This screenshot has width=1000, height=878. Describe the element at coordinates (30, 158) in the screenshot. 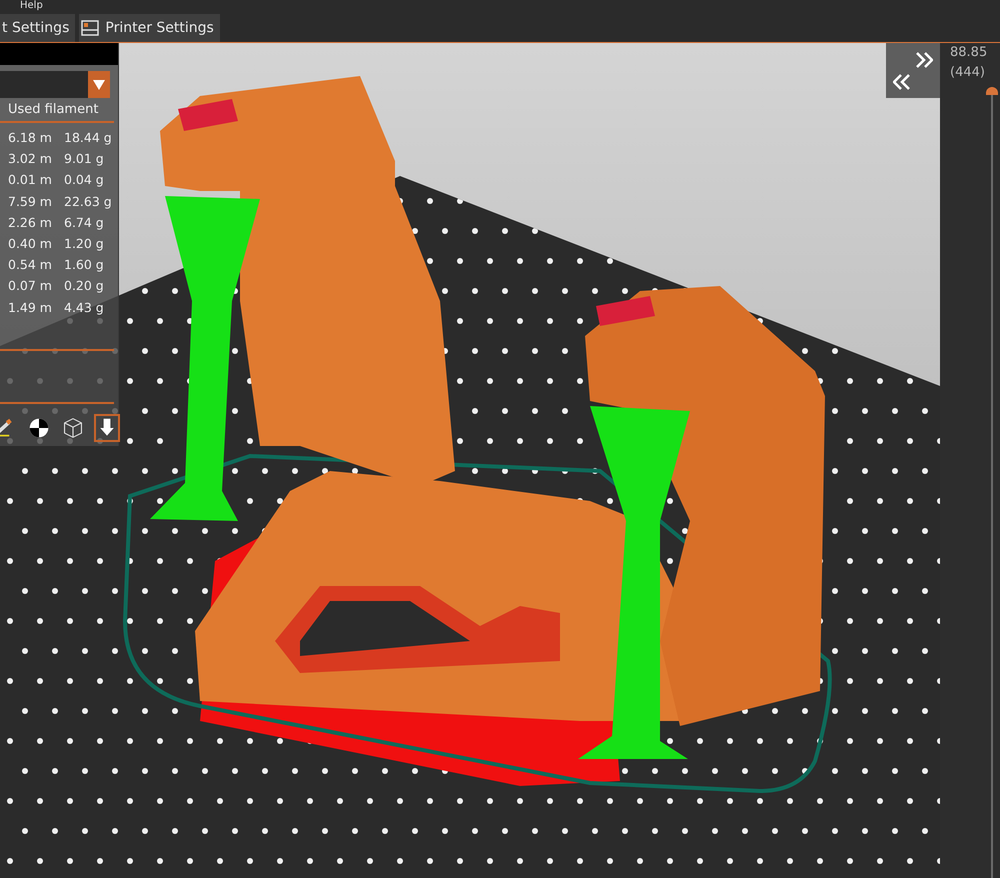

I see `filament-length: 3.02 m` at that location.